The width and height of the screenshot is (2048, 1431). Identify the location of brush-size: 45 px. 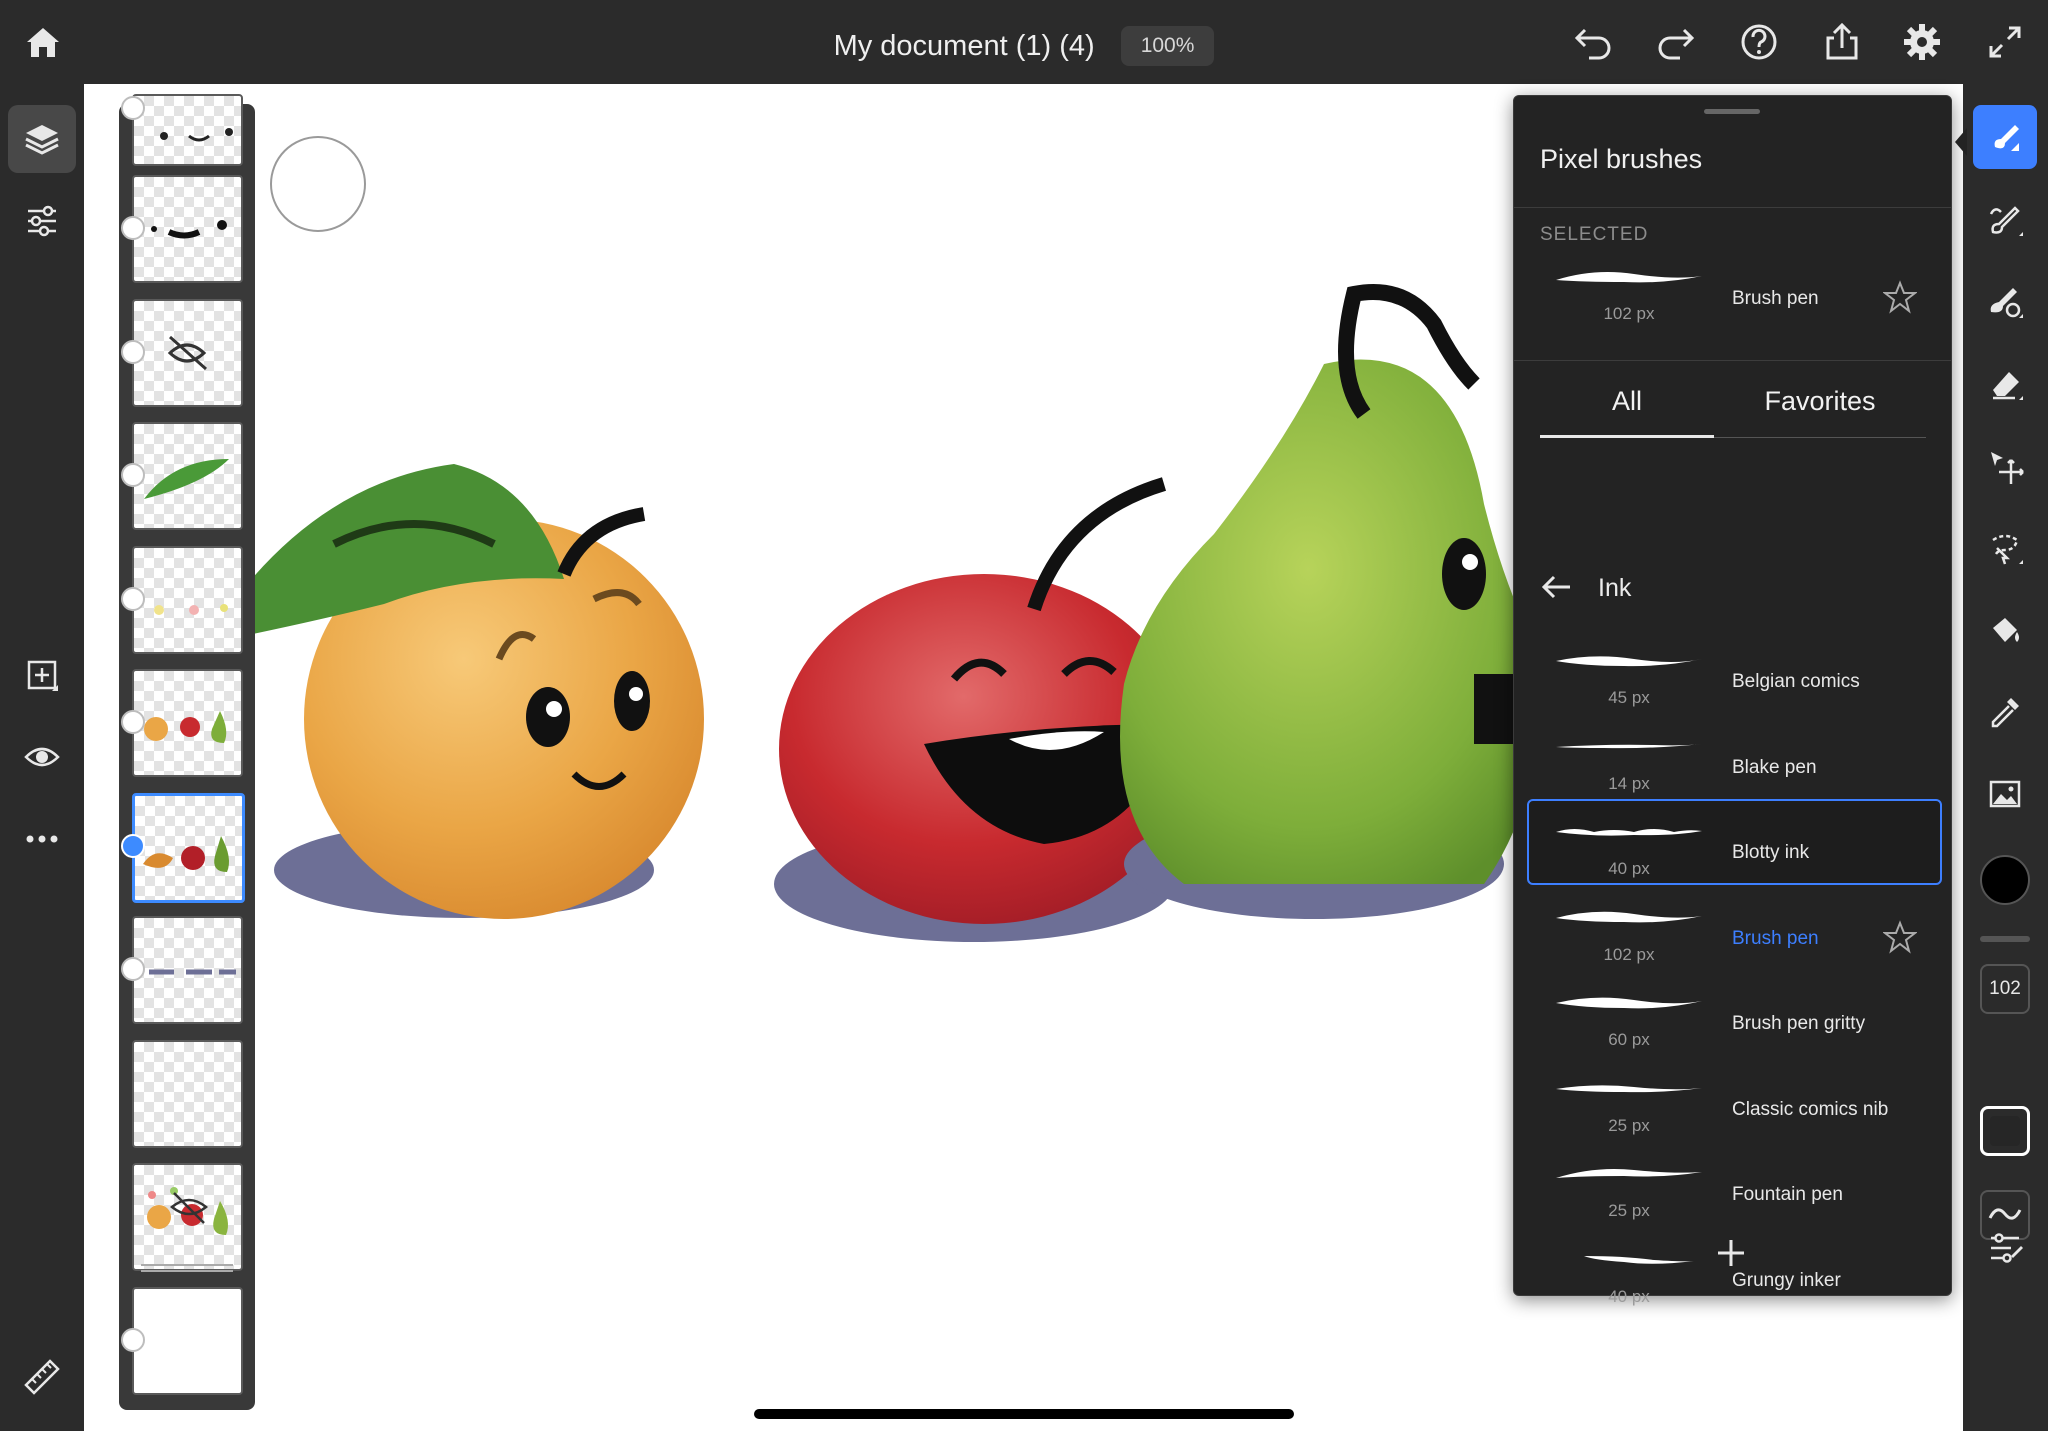
(1629, 697).